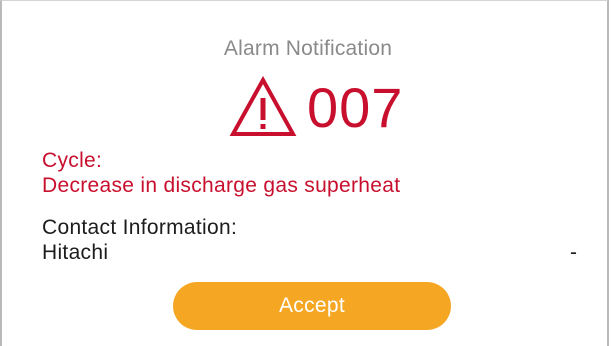 The width and height of the screenshot is (612, 346). What do you see at coordinates (263, 106) in the screenshot?
I see `warning-triangle-icon` at bounding box center [263, 106].